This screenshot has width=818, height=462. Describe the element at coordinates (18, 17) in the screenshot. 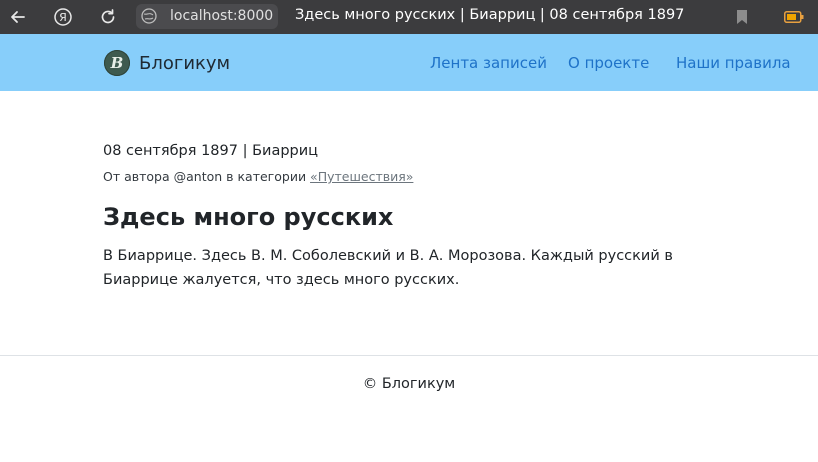

I see `back-icon` at that location.